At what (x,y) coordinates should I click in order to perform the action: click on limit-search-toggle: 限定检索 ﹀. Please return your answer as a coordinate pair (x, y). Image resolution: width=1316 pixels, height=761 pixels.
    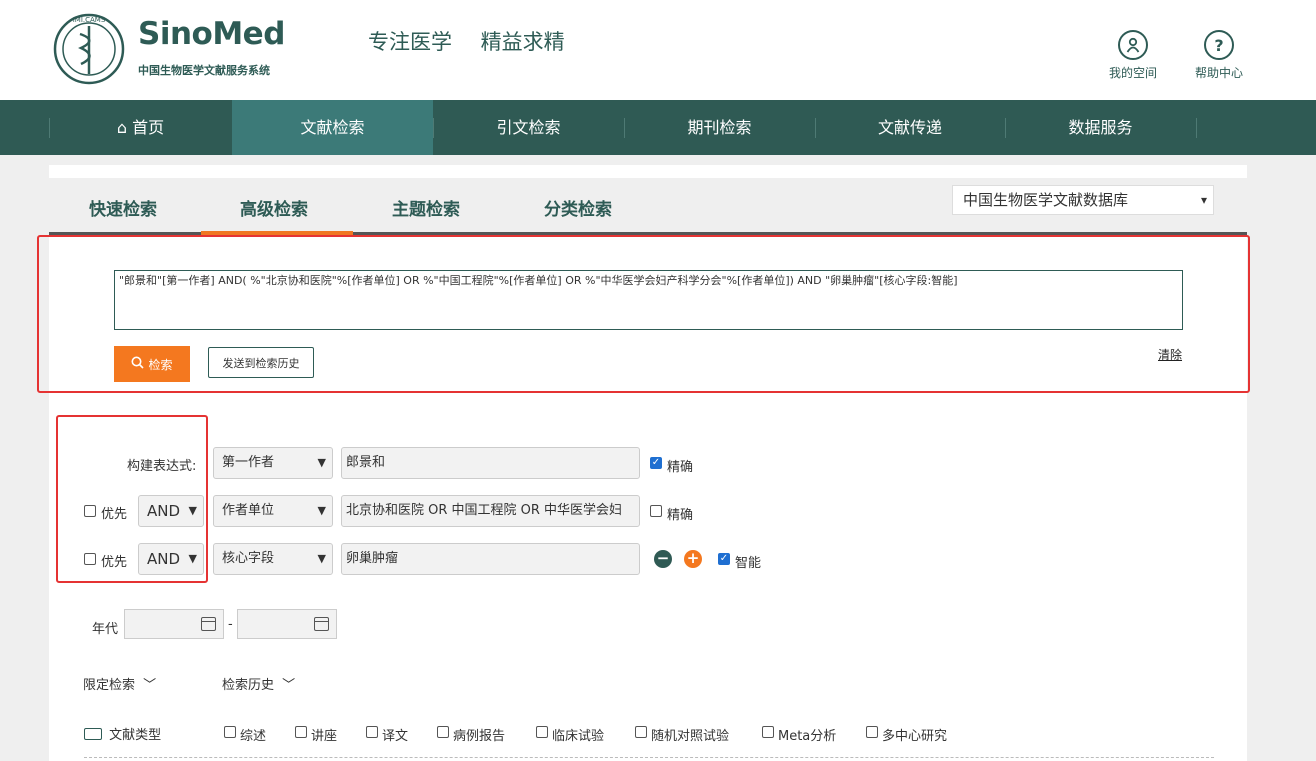
    Looking at the image, I should click on (119, 683).